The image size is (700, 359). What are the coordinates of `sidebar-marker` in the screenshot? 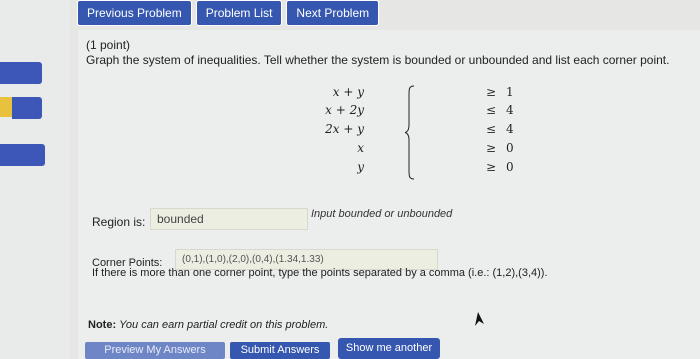 It's located at (6, 107).